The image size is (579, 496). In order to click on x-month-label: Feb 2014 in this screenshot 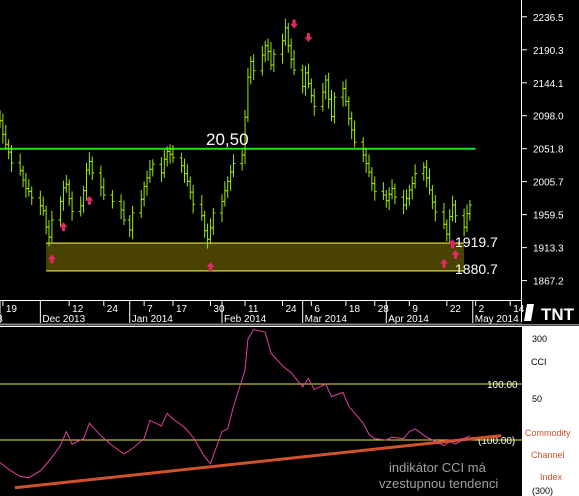, I will do `click(245, 319)`.